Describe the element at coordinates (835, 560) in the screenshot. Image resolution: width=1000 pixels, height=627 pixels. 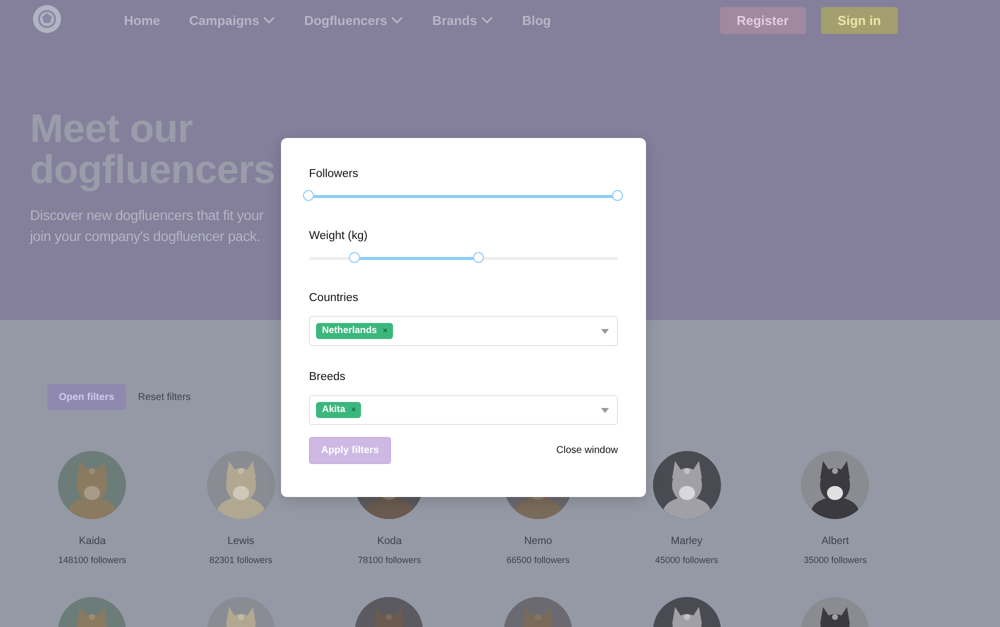
I see `follower-count: 35000 followers` at that location.